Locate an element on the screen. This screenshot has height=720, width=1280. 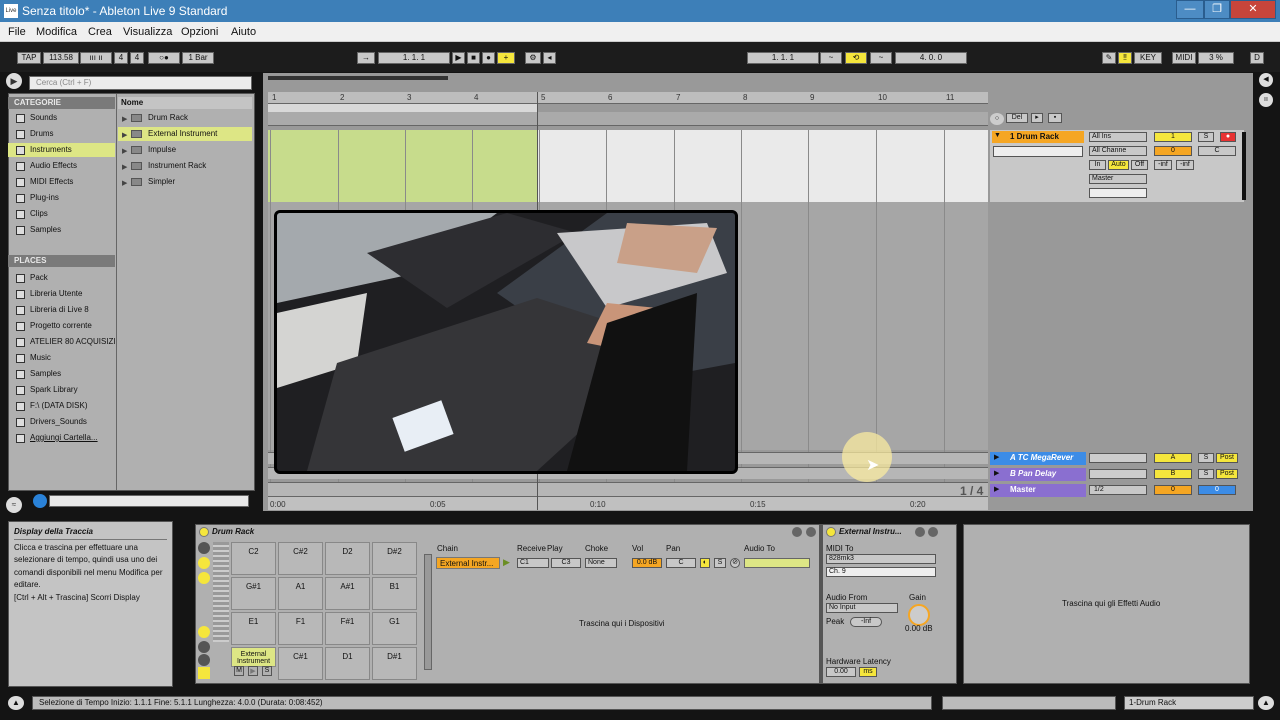
choke-select: None is located at coordinates (601, 563).